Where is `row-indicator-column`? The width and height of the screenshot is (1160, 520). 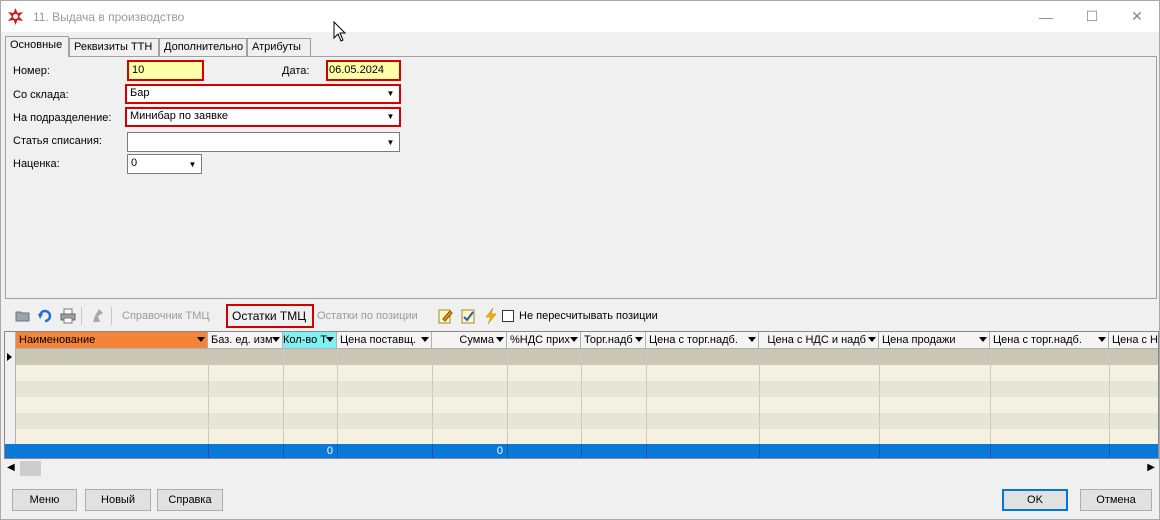 row-indicator-column is located at coordinates (10, 388).